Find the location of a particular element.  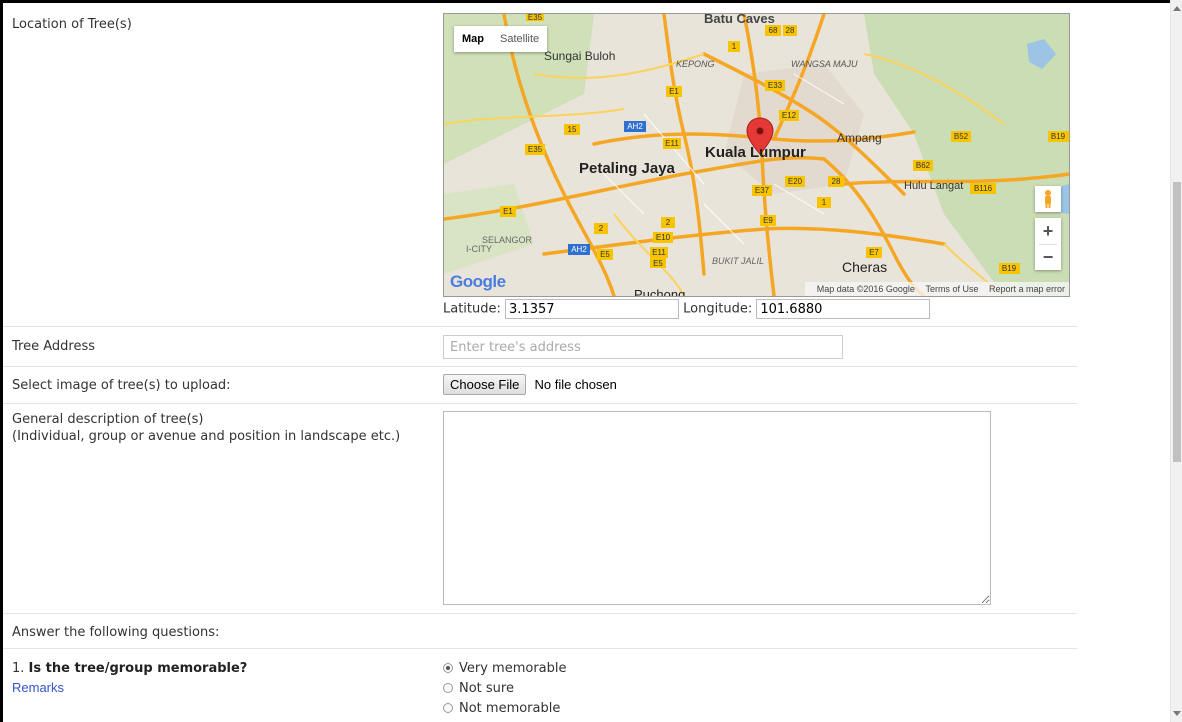

file-picker: Choose File No file chosen is located at coordinates (530, 384).